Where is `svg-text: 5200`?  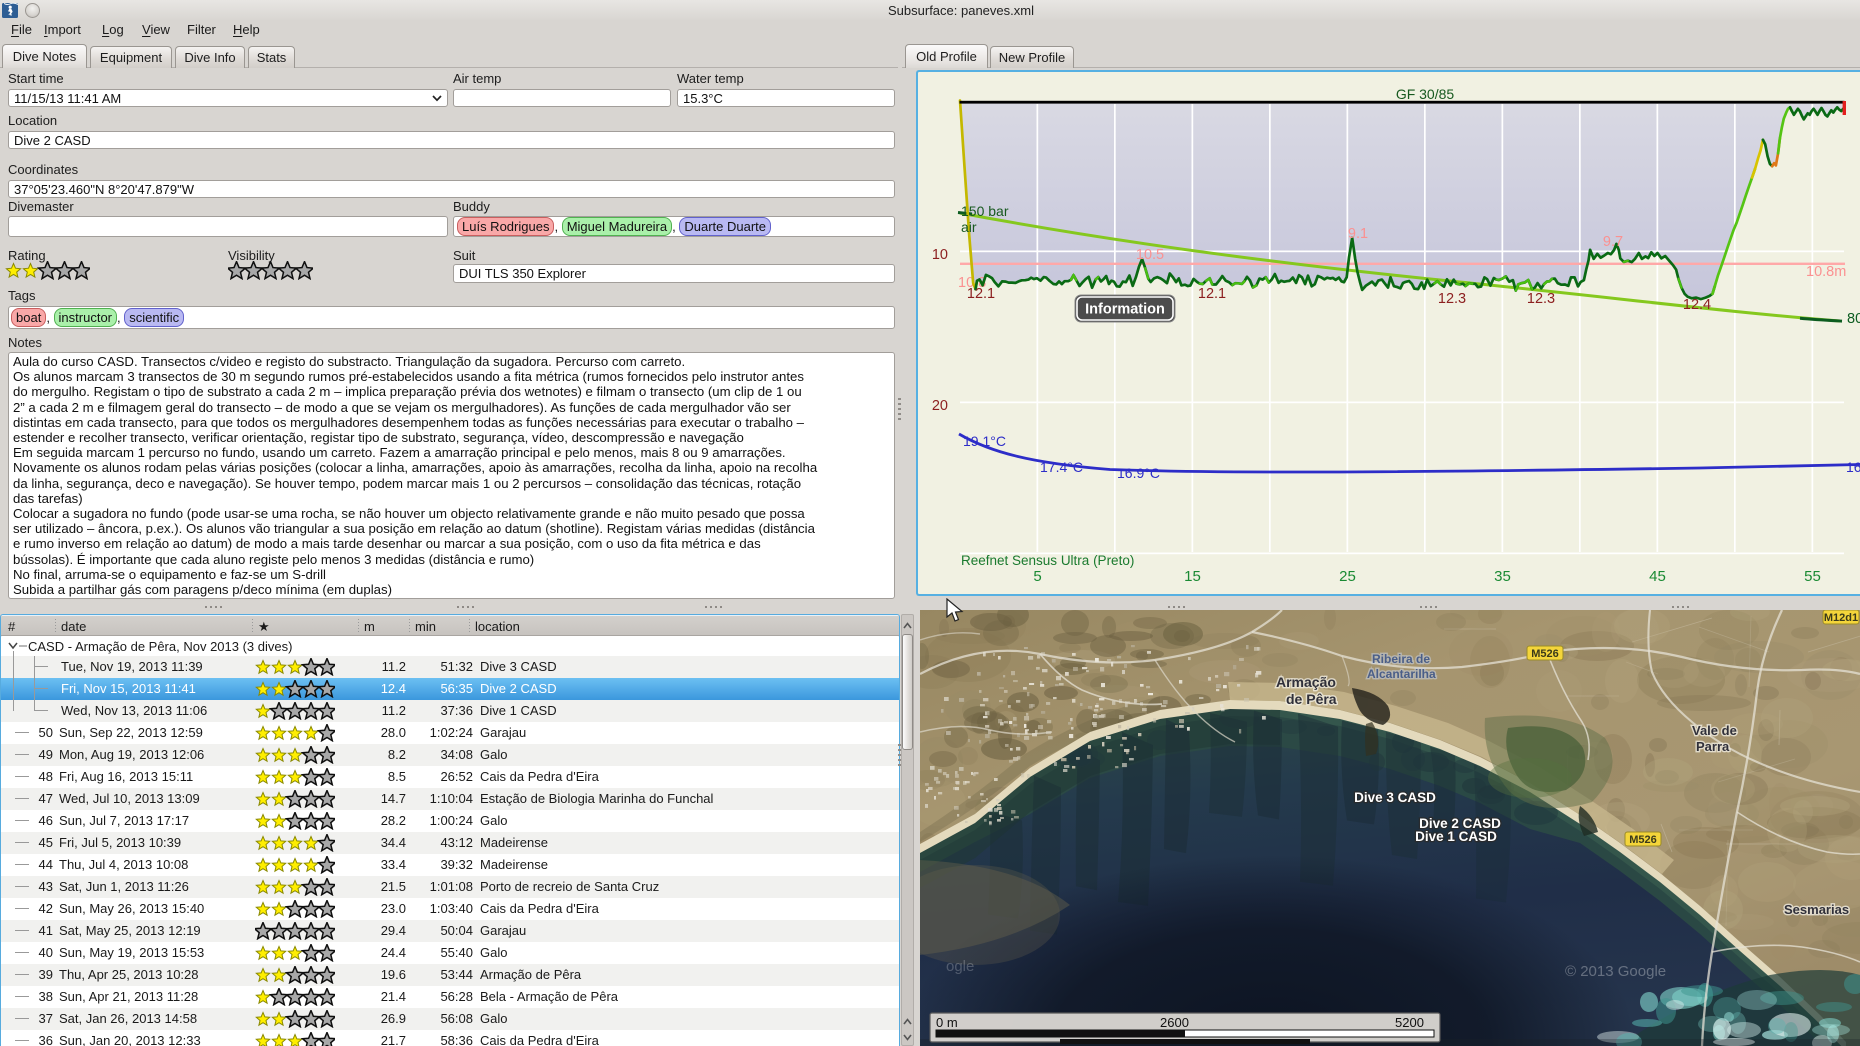 svg-text: 5200 is located at coordinates (1409, 1022).